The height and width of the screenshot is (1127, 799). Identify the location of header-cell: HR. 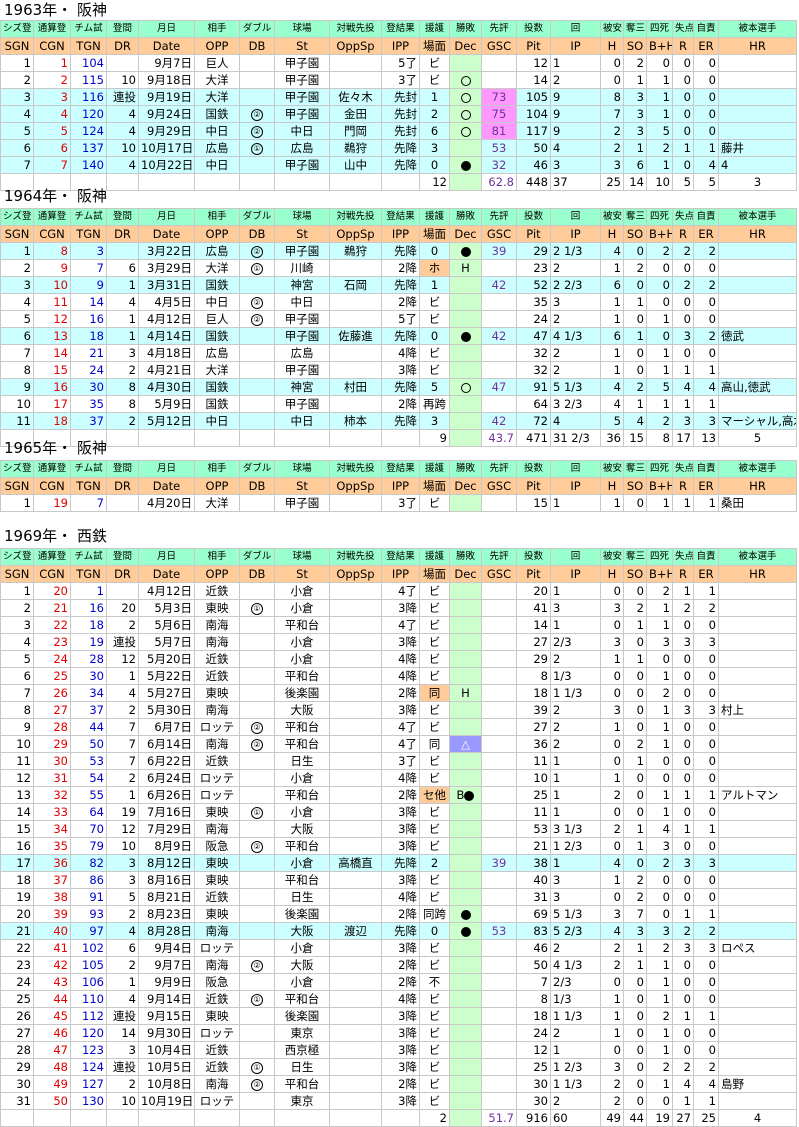
(757, 486).